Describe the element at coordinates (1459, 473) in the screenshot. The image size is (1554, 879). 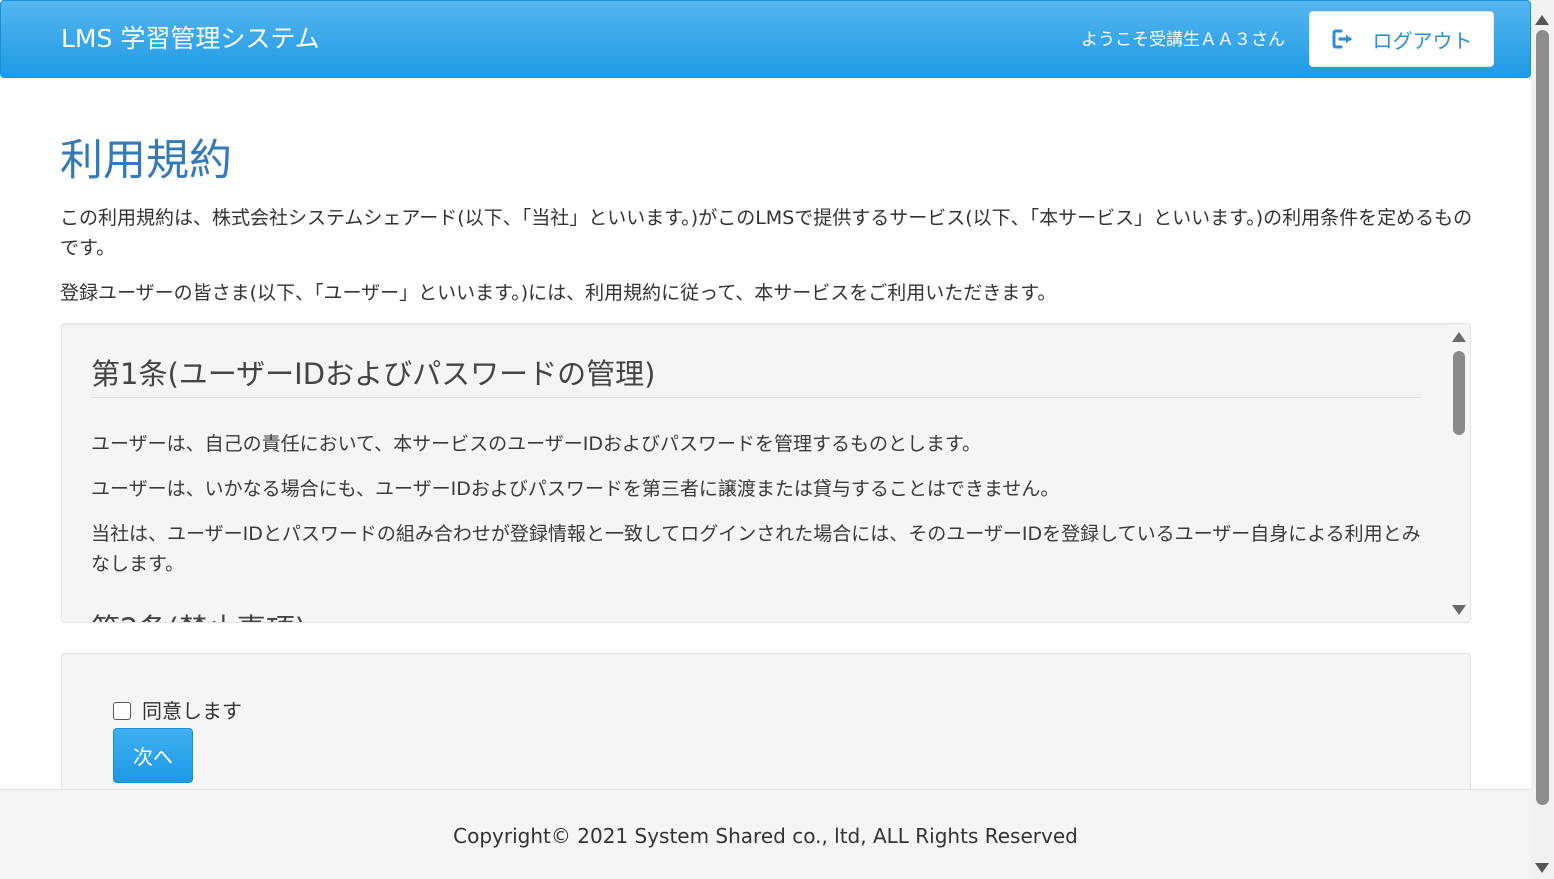
I see `terms-scrollbar` at that location.